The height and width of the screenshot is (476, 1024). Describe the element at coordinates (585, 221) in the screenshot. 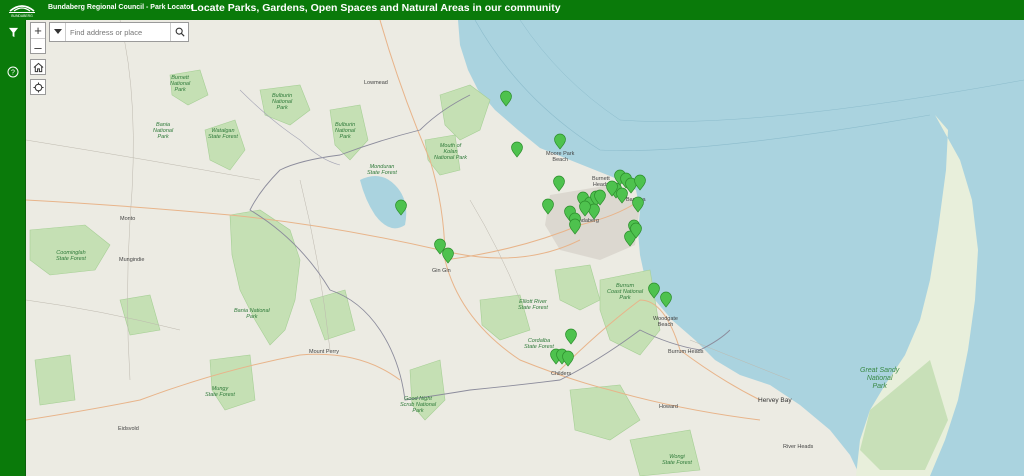

I see `map-label-bundaberg: Bundaberg` at that location.